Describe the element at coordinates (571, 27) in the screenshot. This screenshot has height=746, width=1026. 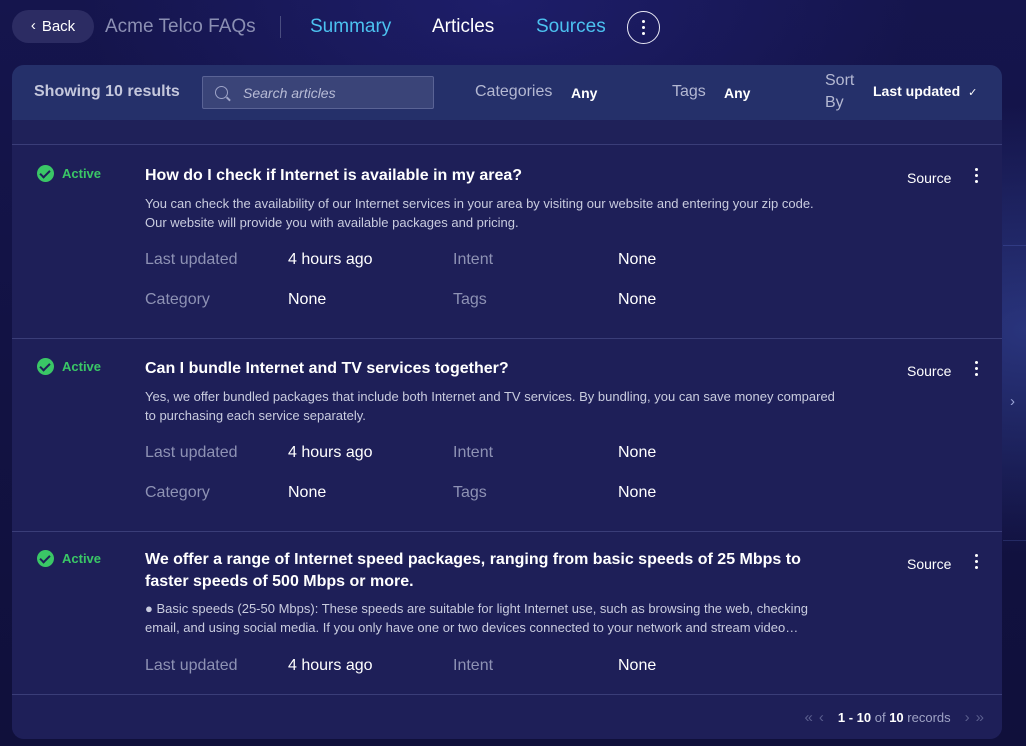
I see `tab-sources: Sources` at that location.